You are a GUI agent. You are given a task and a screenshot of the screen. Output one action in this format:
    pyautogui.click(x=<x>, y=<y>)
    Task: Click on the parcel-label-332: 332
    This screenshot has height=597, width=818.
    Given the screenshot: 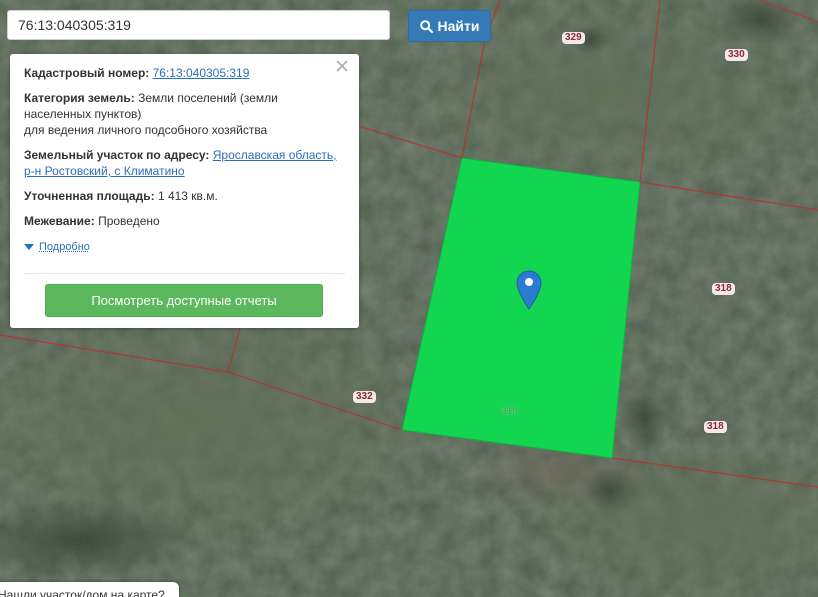 What is the action you would take?
    pyautogui.click(x=364, y=397)
    